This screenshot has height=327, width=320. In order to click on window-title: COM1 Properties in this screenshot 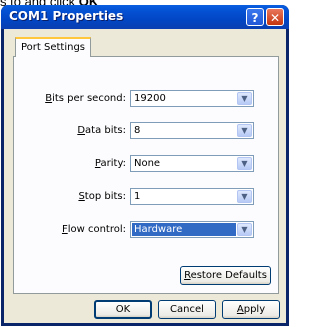, I will do `click(66, 16)`.